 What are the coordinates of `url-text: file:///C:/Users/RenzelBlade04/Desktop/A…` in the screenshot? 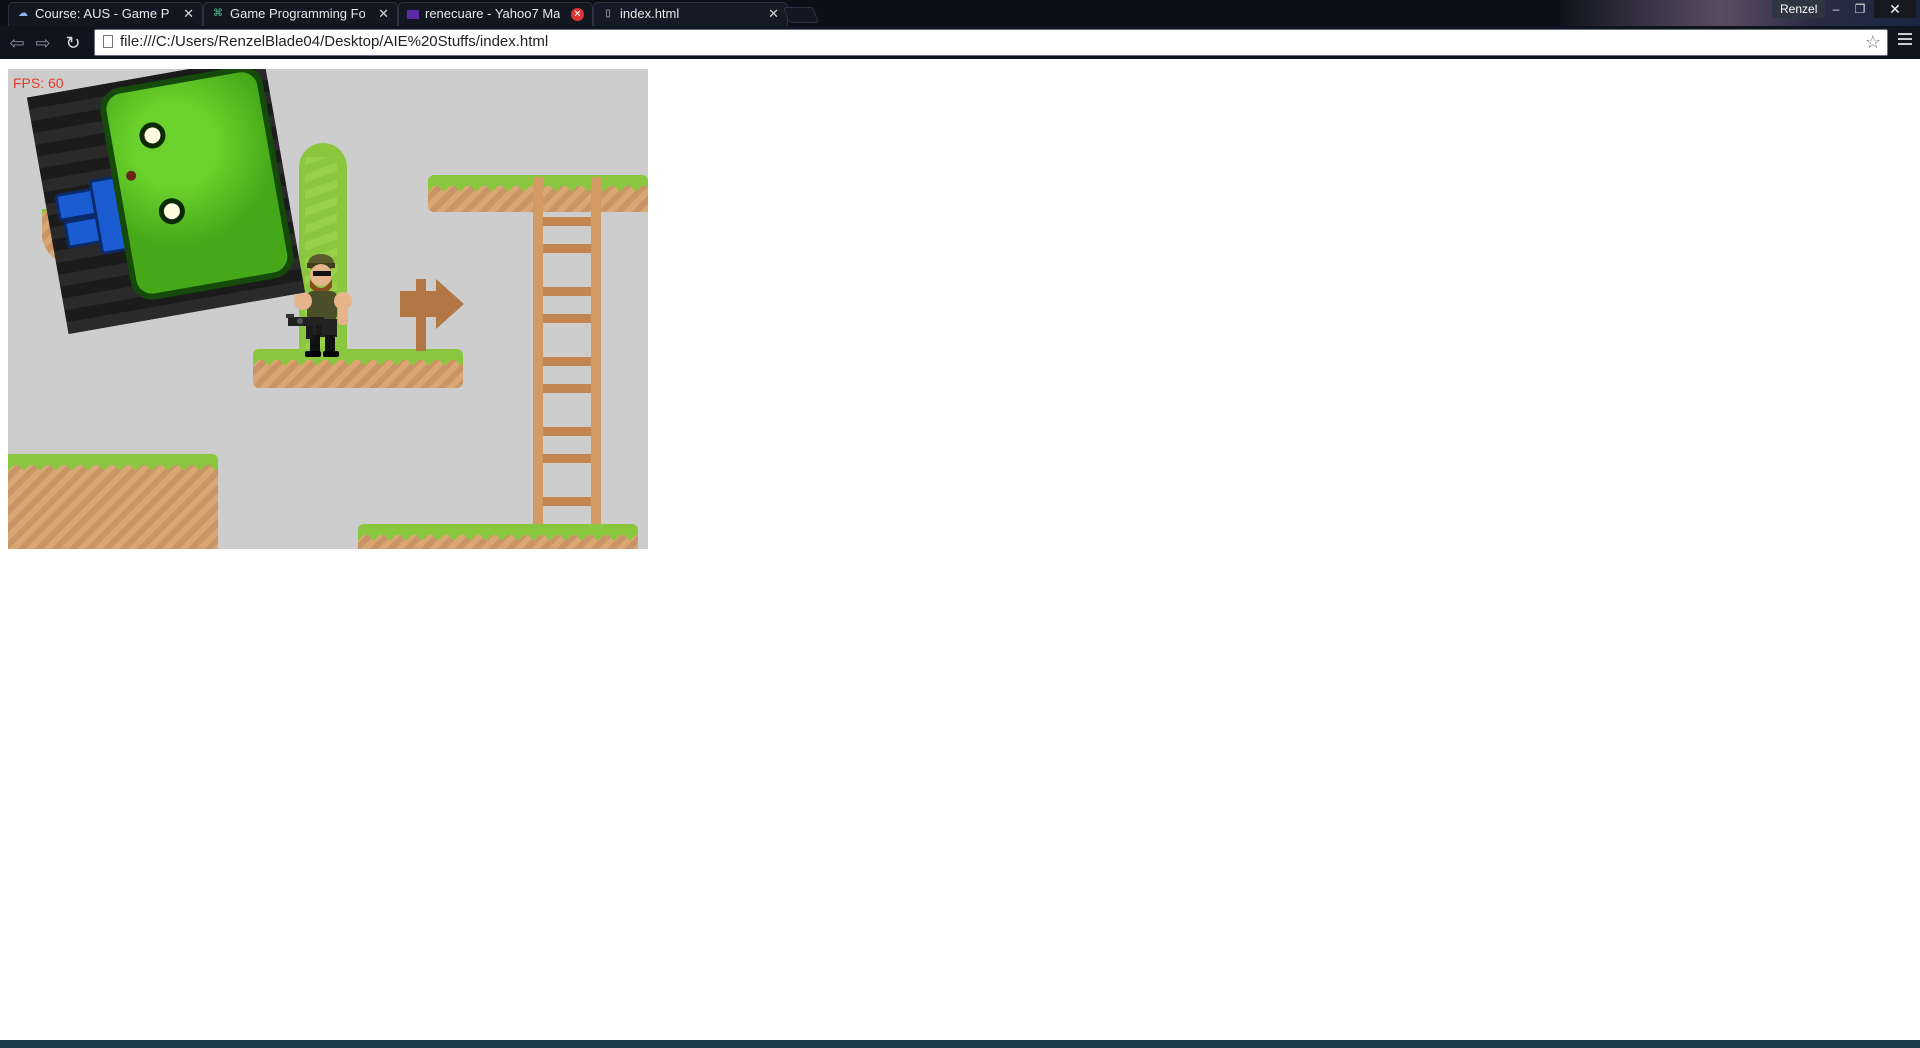 It's located at (334, 42).